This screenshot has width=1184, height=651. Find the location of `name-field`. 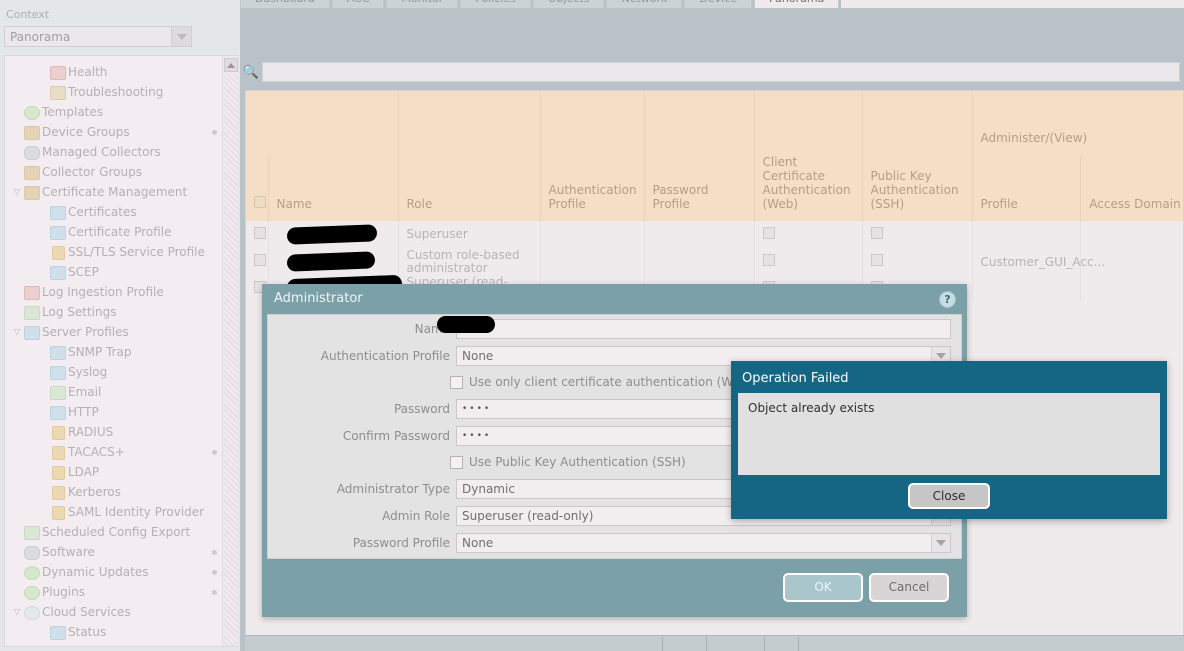

name-field is located at coordinates (694, 327).